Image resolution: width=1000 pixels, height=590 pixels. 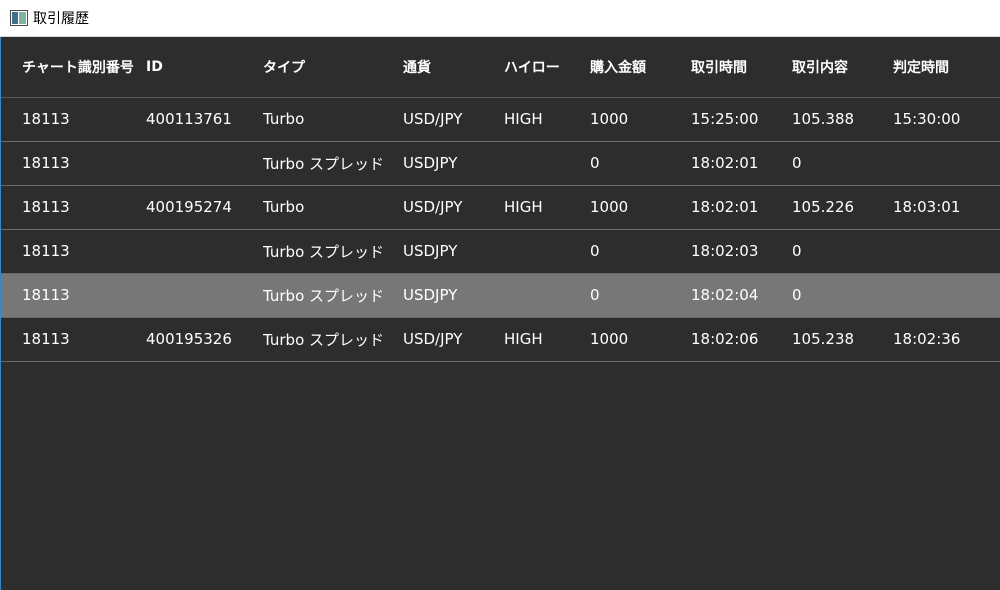 I want to click on cell-trade-time: 15:25:00, so click(x=741, y=119).